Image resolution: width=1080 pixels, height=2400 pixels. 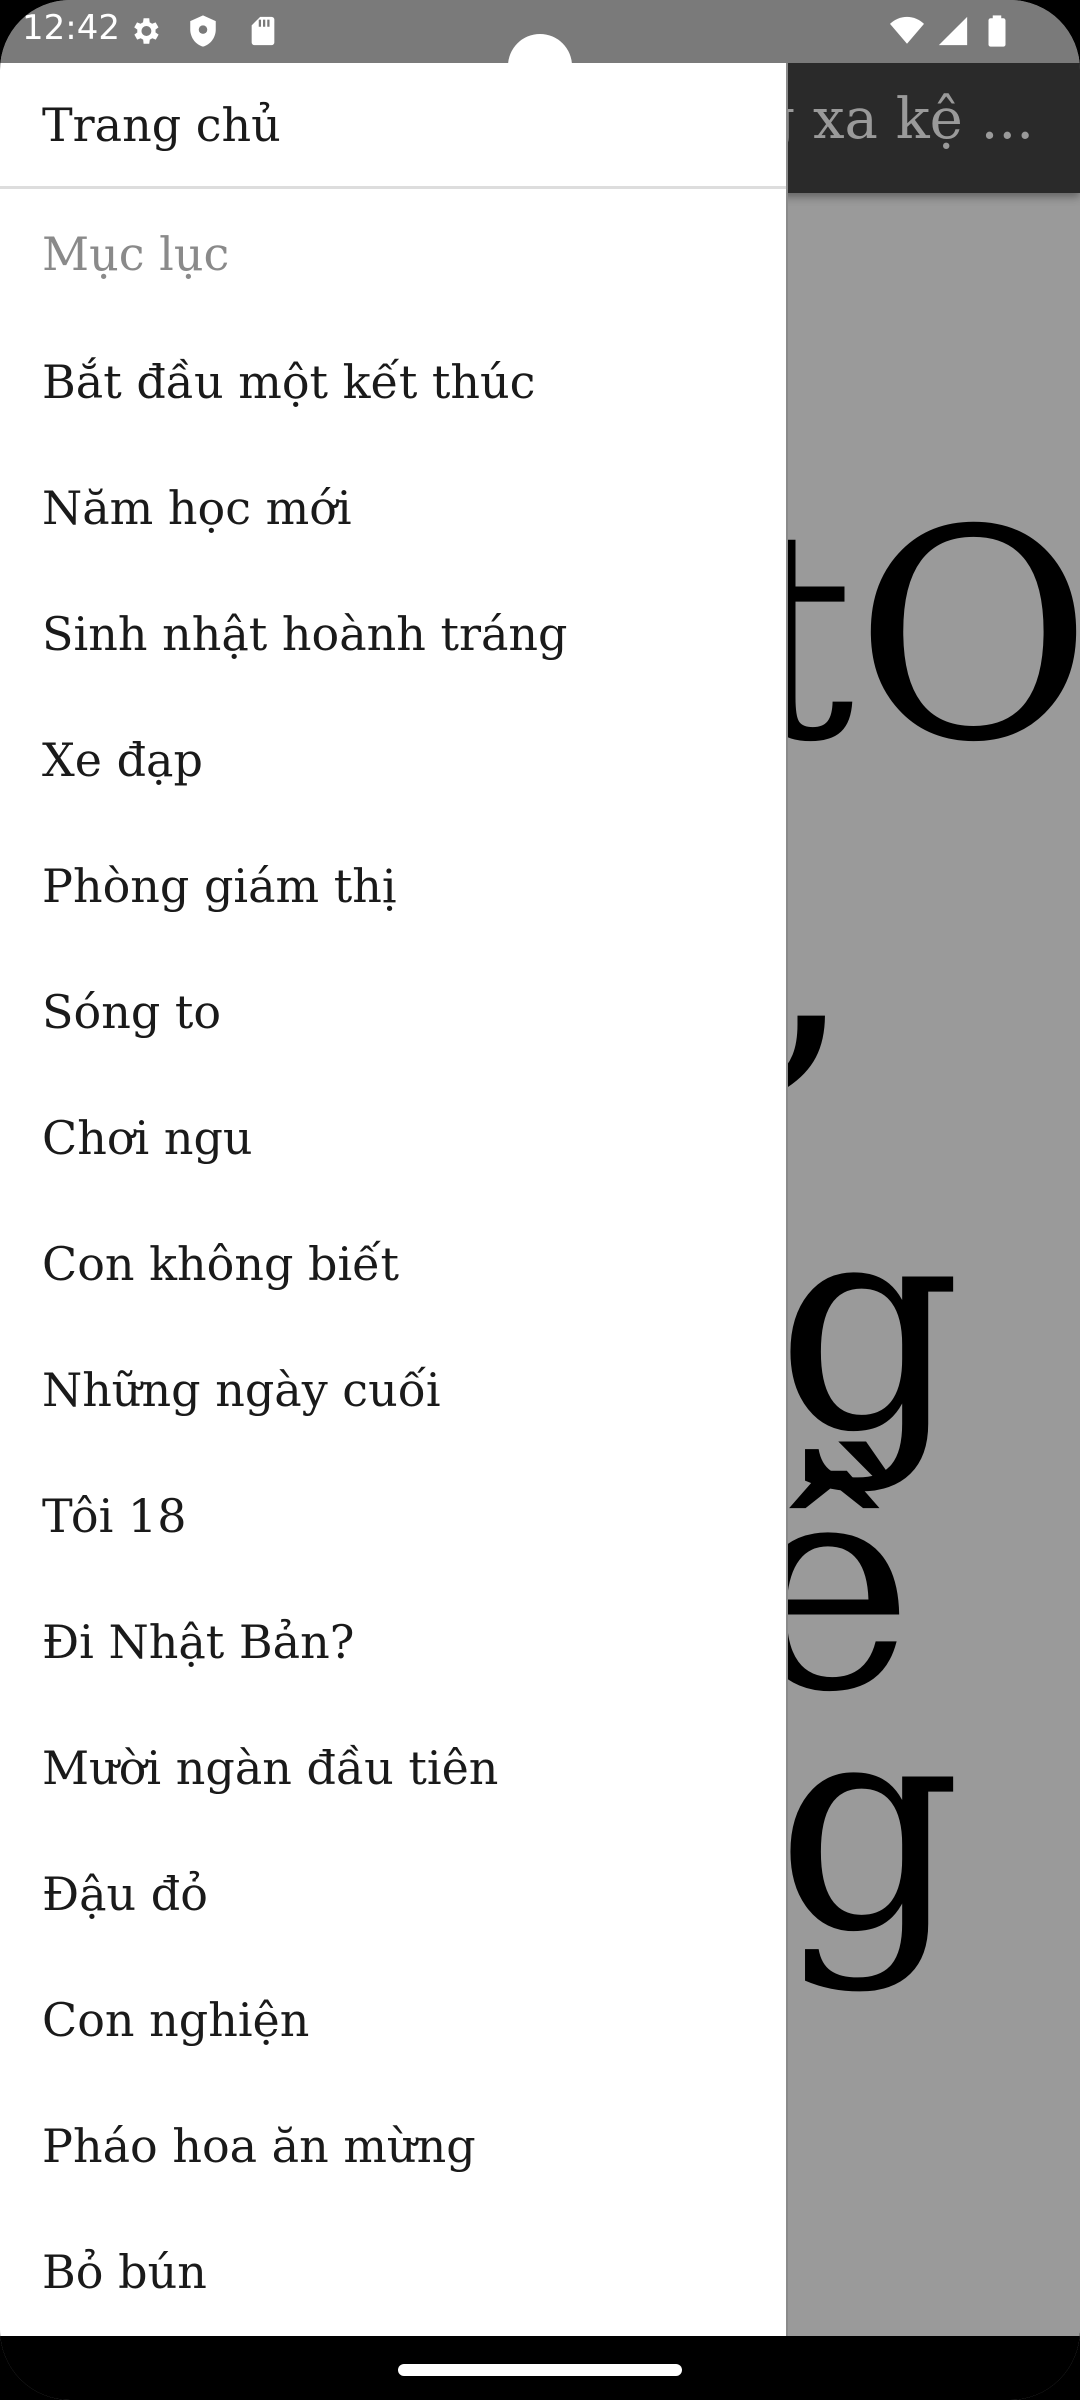 What do you see at coordinates (263, 31) in the screenshot?
I see `sd-card-icon` at bounding box center [263, 31].